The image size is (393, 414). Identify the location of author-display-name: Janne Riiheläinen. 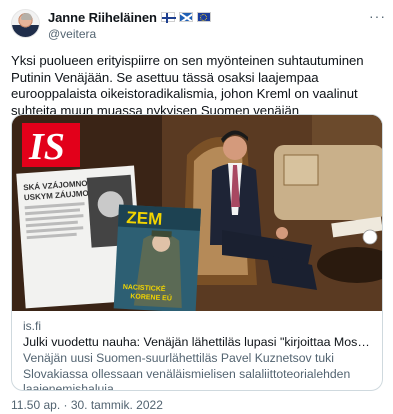
(102, 17).